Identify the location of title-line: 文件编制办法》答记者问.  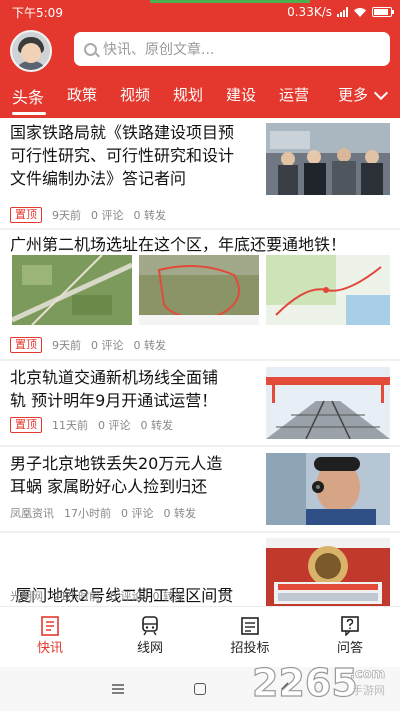
(98, 178).